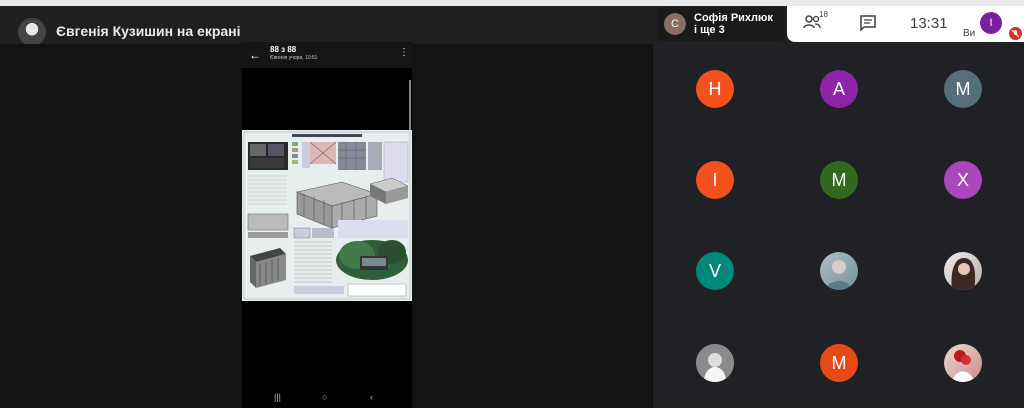  Describe the element at coordinates (869, 24) in the screenshot. I see `chat-icon` at that location.